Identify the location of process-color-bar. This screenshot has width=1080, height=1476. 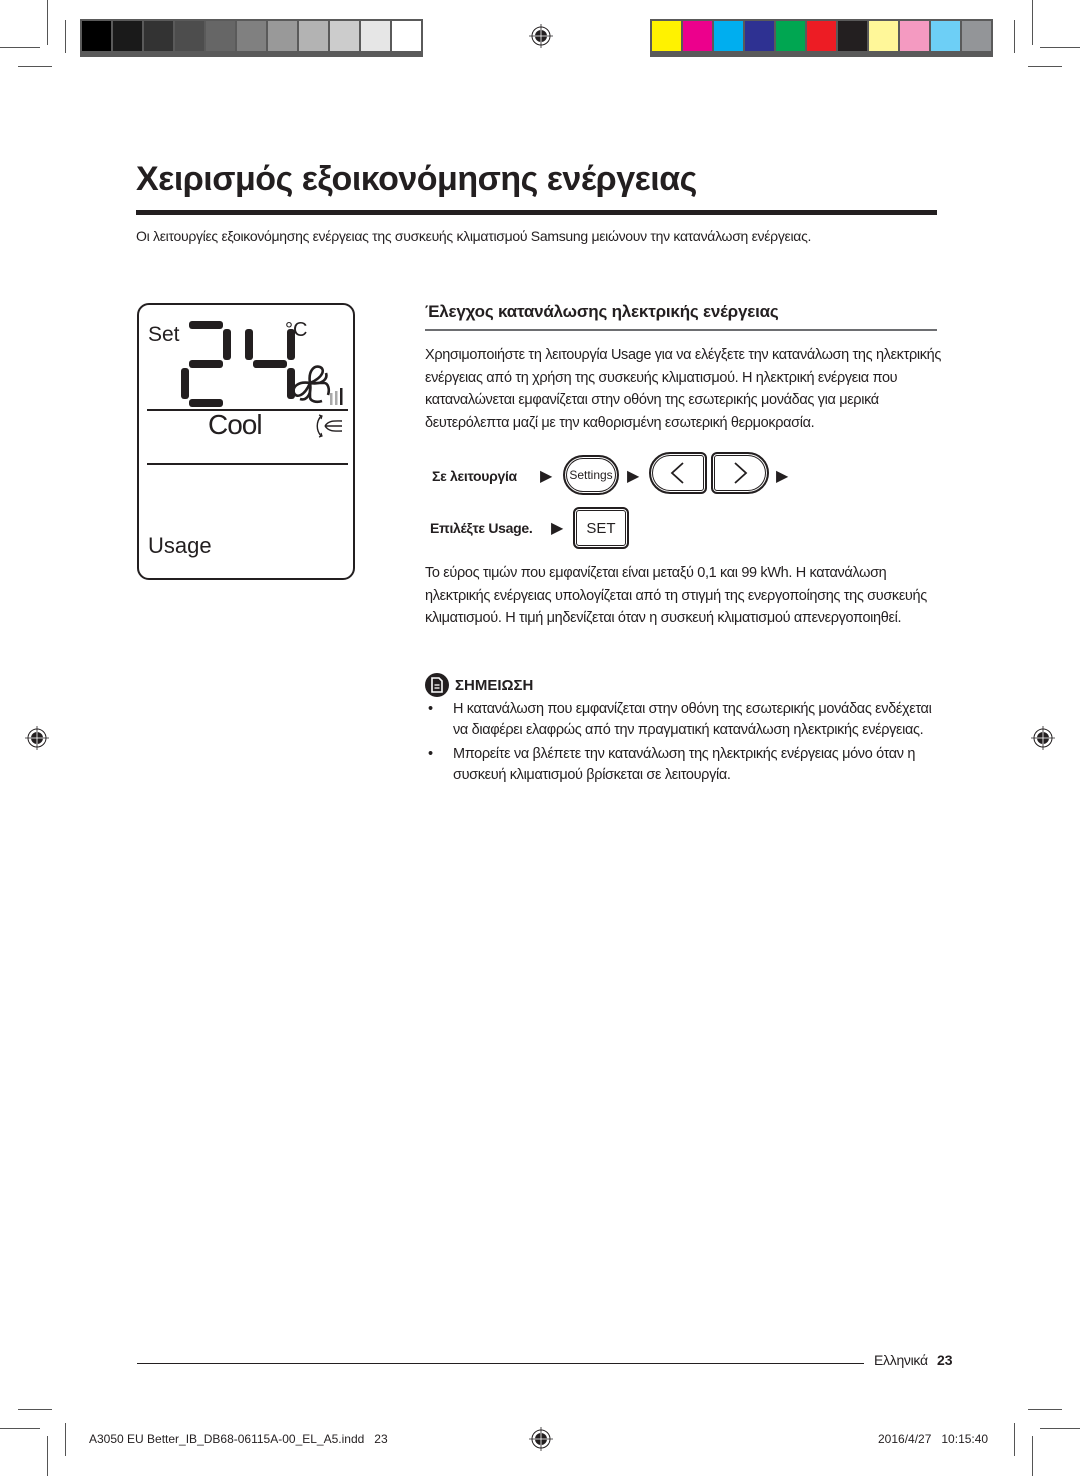
(821, 38).